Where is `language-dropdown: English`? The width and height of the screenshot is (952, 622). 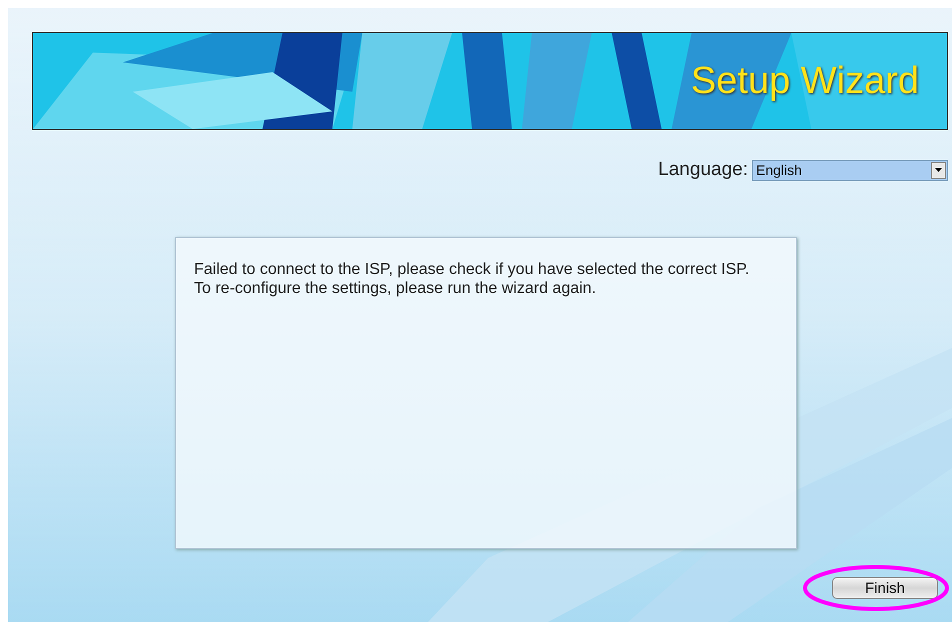 language-dropdown: English is located at coordinates (850, 170).